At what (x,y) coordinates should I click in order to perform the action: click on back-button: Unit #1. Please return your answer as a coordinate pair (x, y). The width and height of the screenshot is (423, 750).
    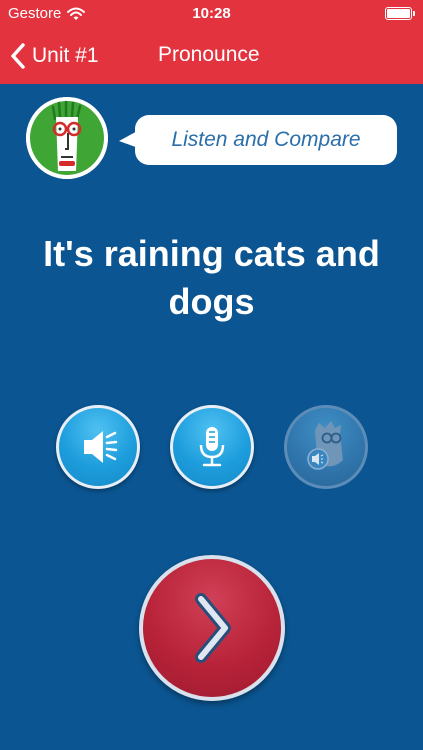
    Looking at the image, I should click on (54, 56).